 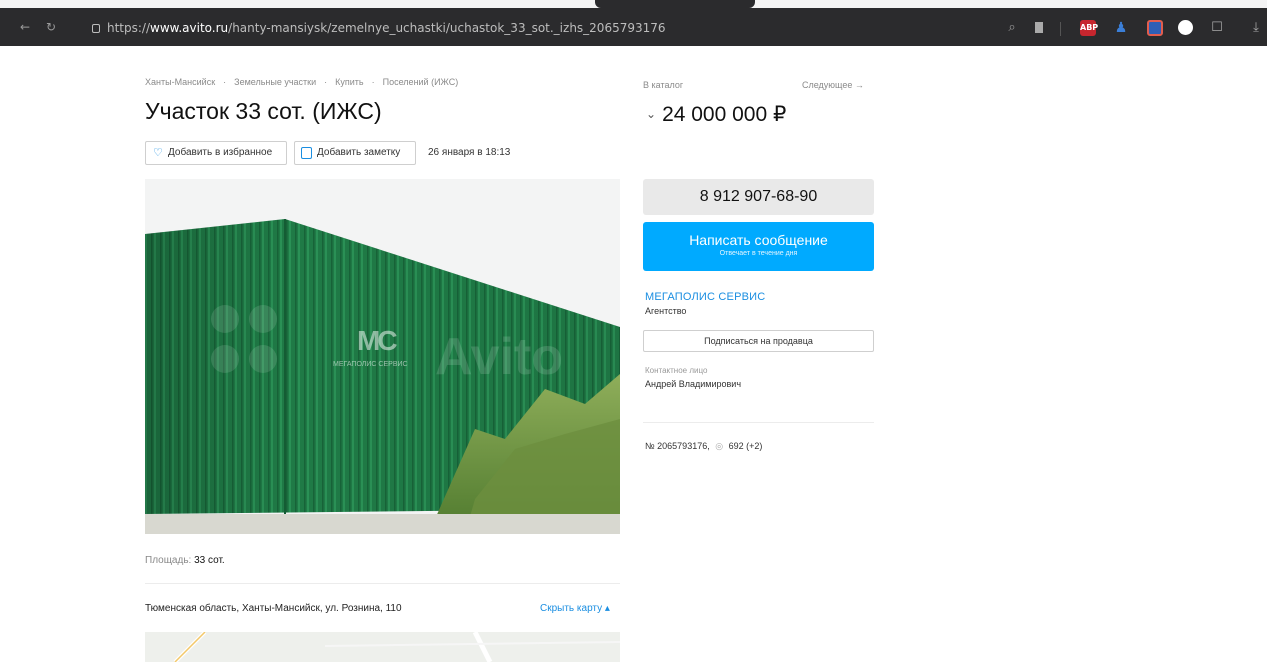 What do you see at coordinates (168, 560) in the screenshot?
I see `area-label: Площадь:` at bounding box center [168, 560].